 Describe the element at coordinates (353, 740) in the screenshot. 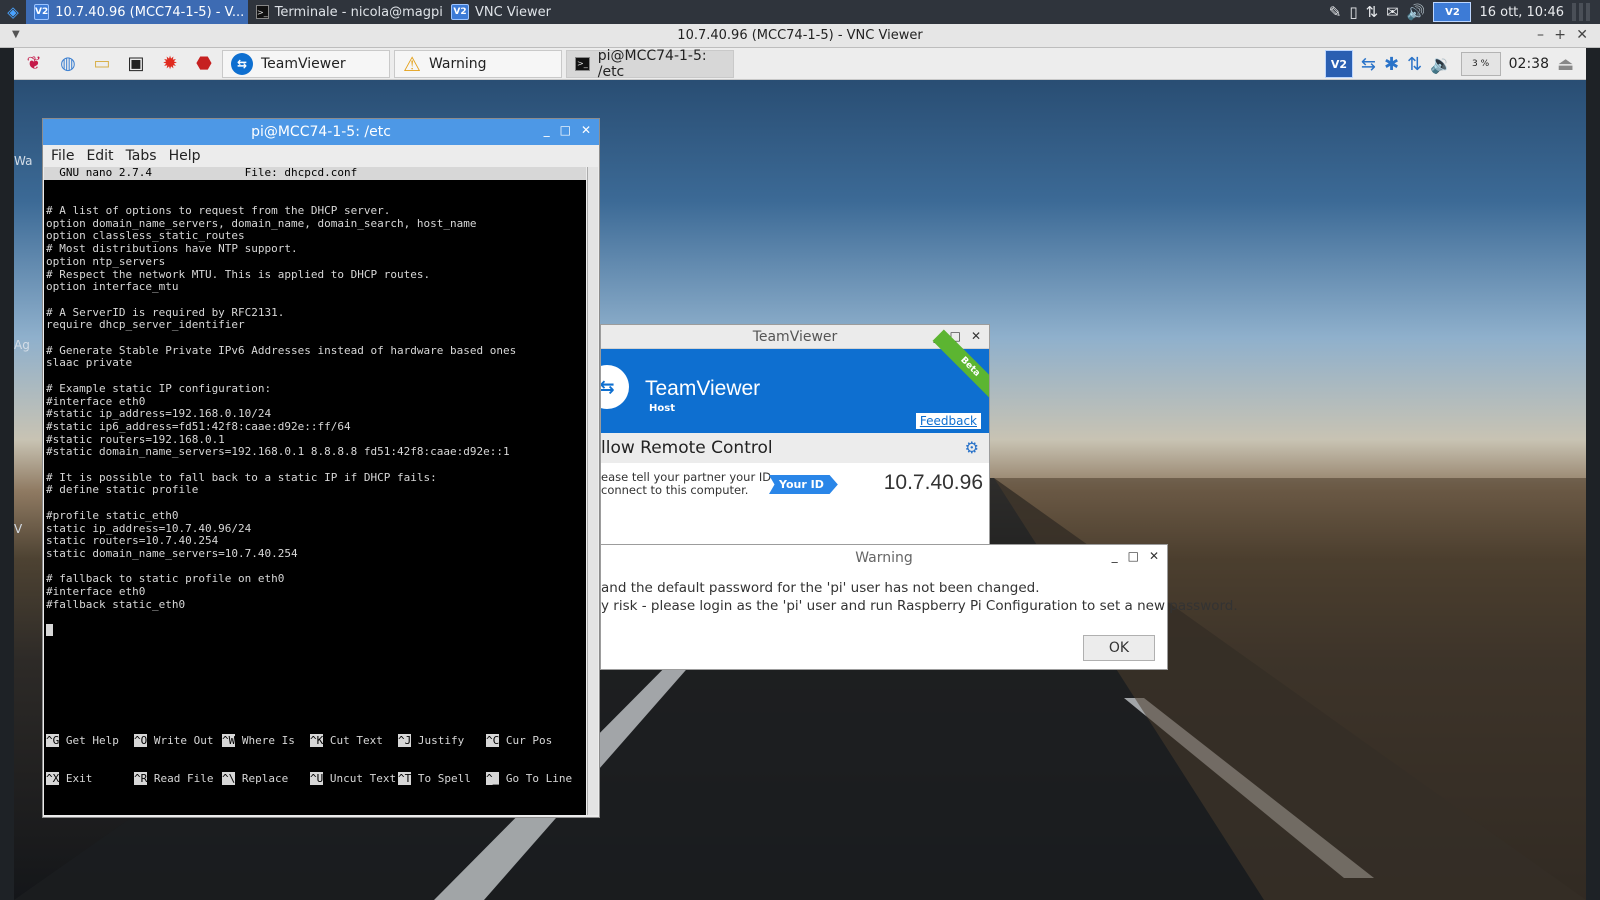

I see `shortcut-label: Cut Text` at that location.